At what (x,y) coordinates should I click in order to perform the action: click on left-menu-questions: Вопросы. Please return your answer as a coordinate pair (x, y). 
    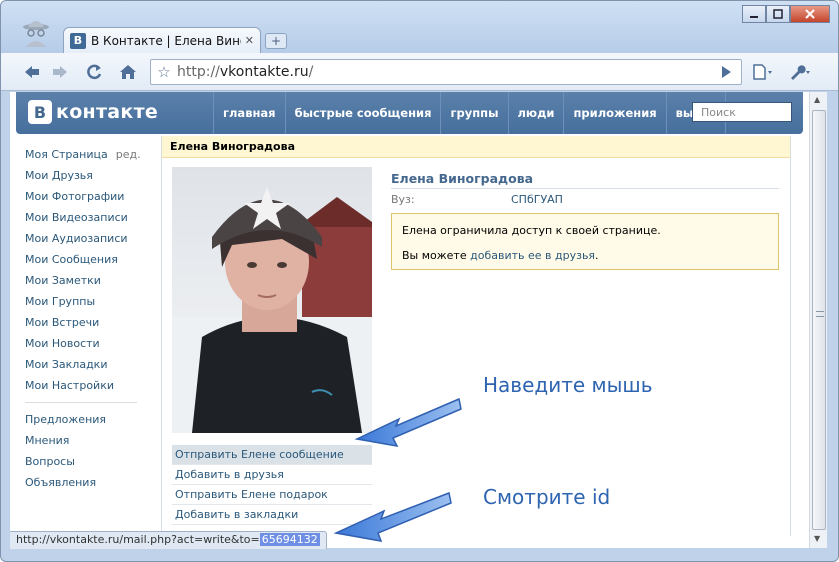
    Looking at the image, I should click on (90, 461).